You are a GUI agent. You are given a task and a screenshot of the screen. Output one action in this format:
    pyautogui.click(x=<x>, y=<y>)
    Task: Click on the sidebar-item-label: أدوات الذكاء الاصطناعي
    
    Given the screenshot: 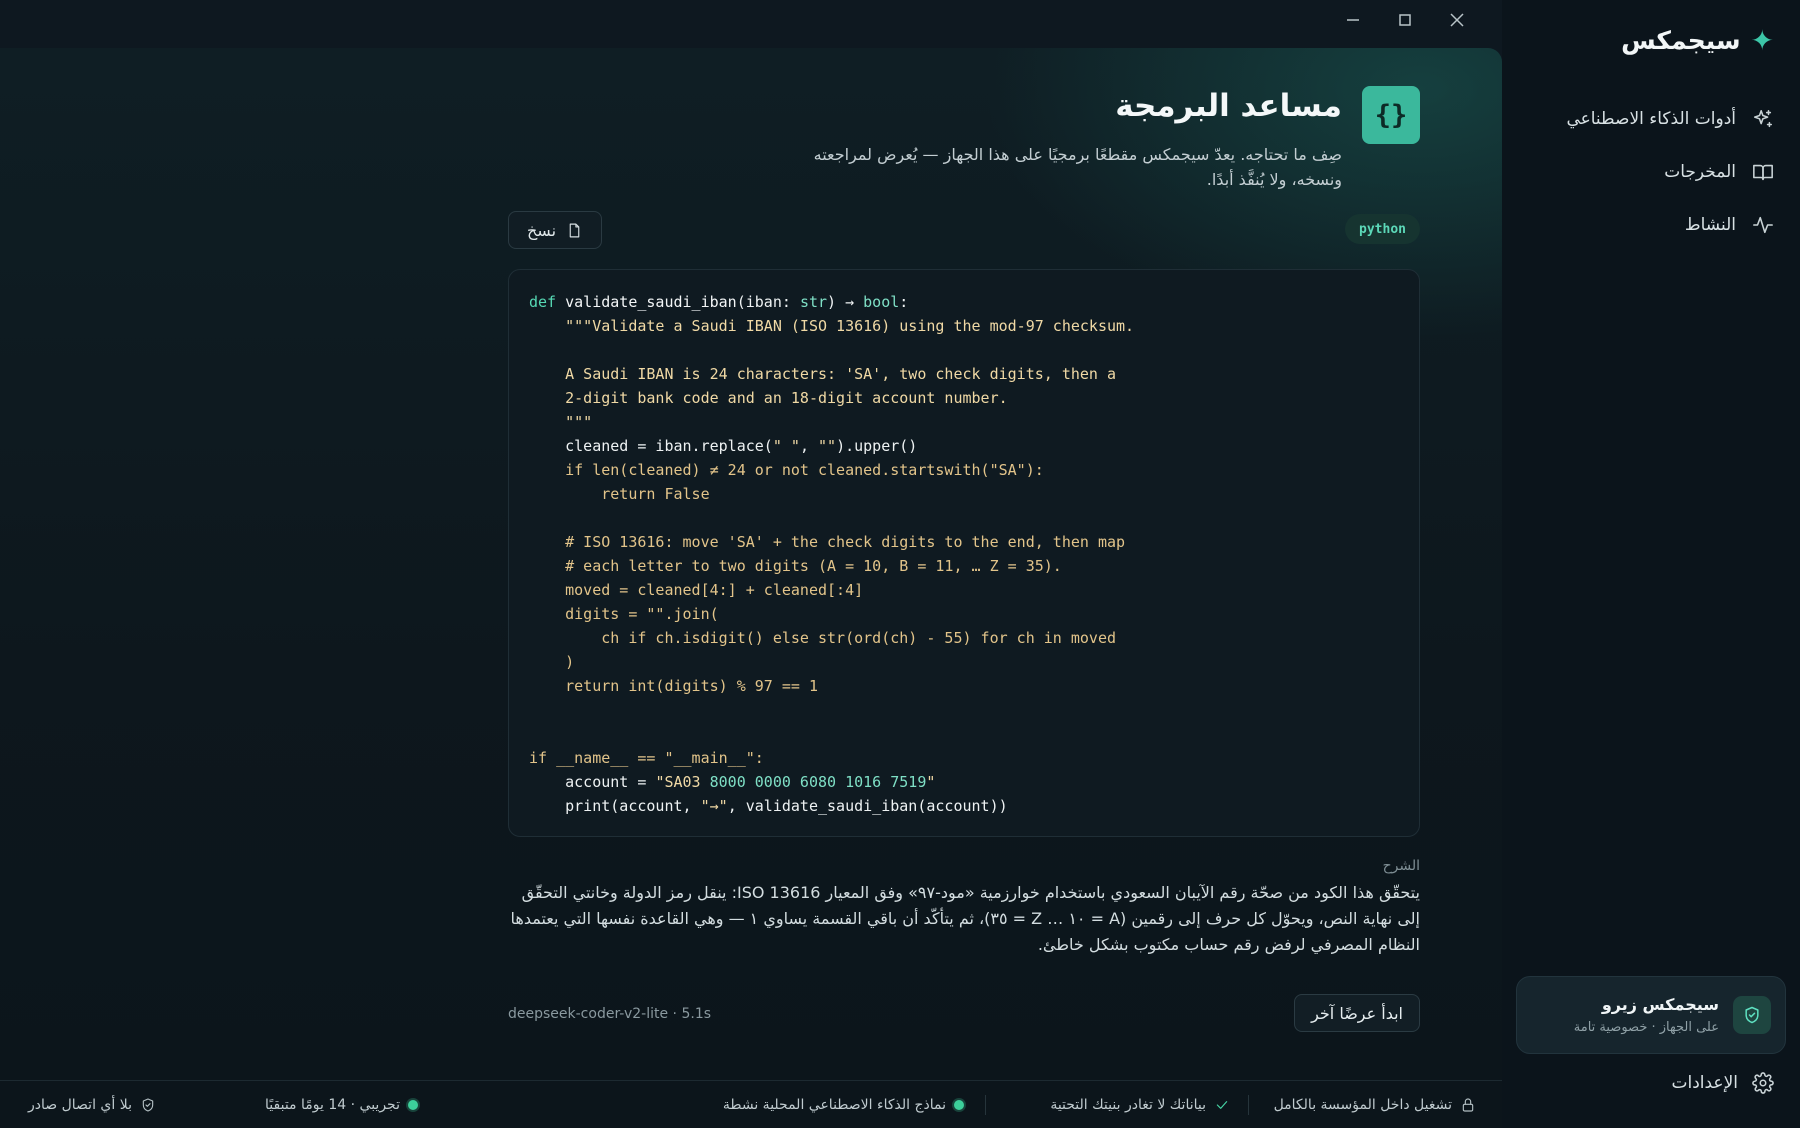 What is the action you would take?
    pyautogui.click(x=1651, y=118)
    